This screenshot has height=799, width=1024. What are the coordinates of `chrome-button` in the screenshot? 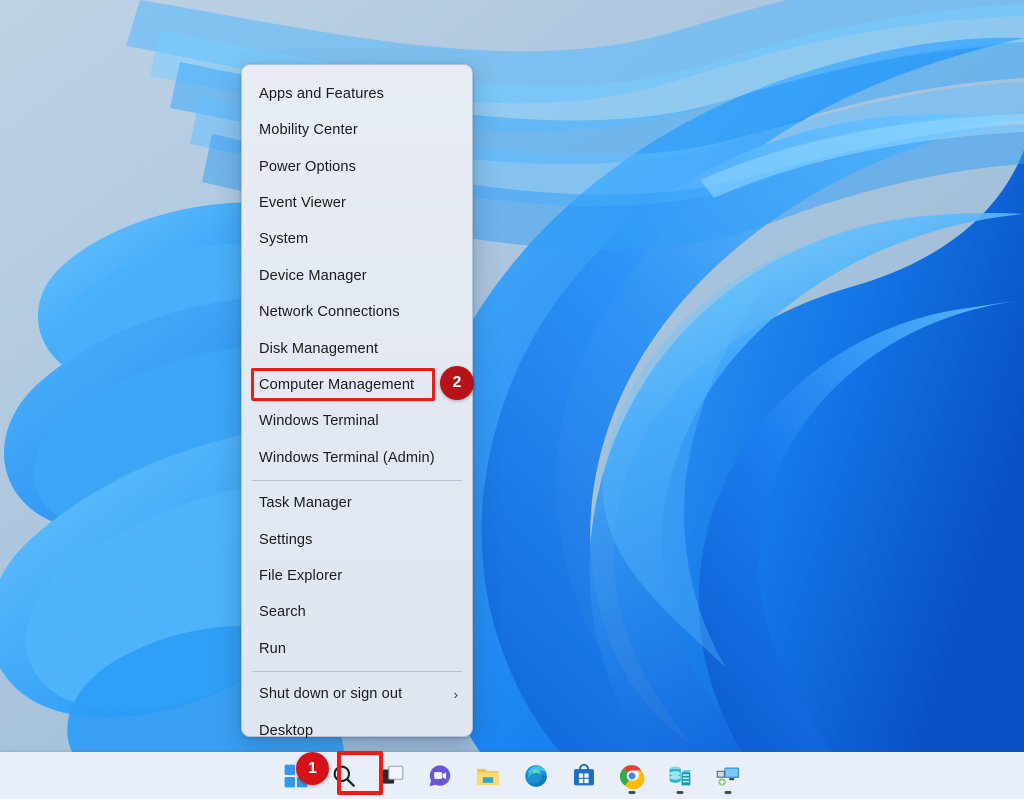 It's located at (632, 776).